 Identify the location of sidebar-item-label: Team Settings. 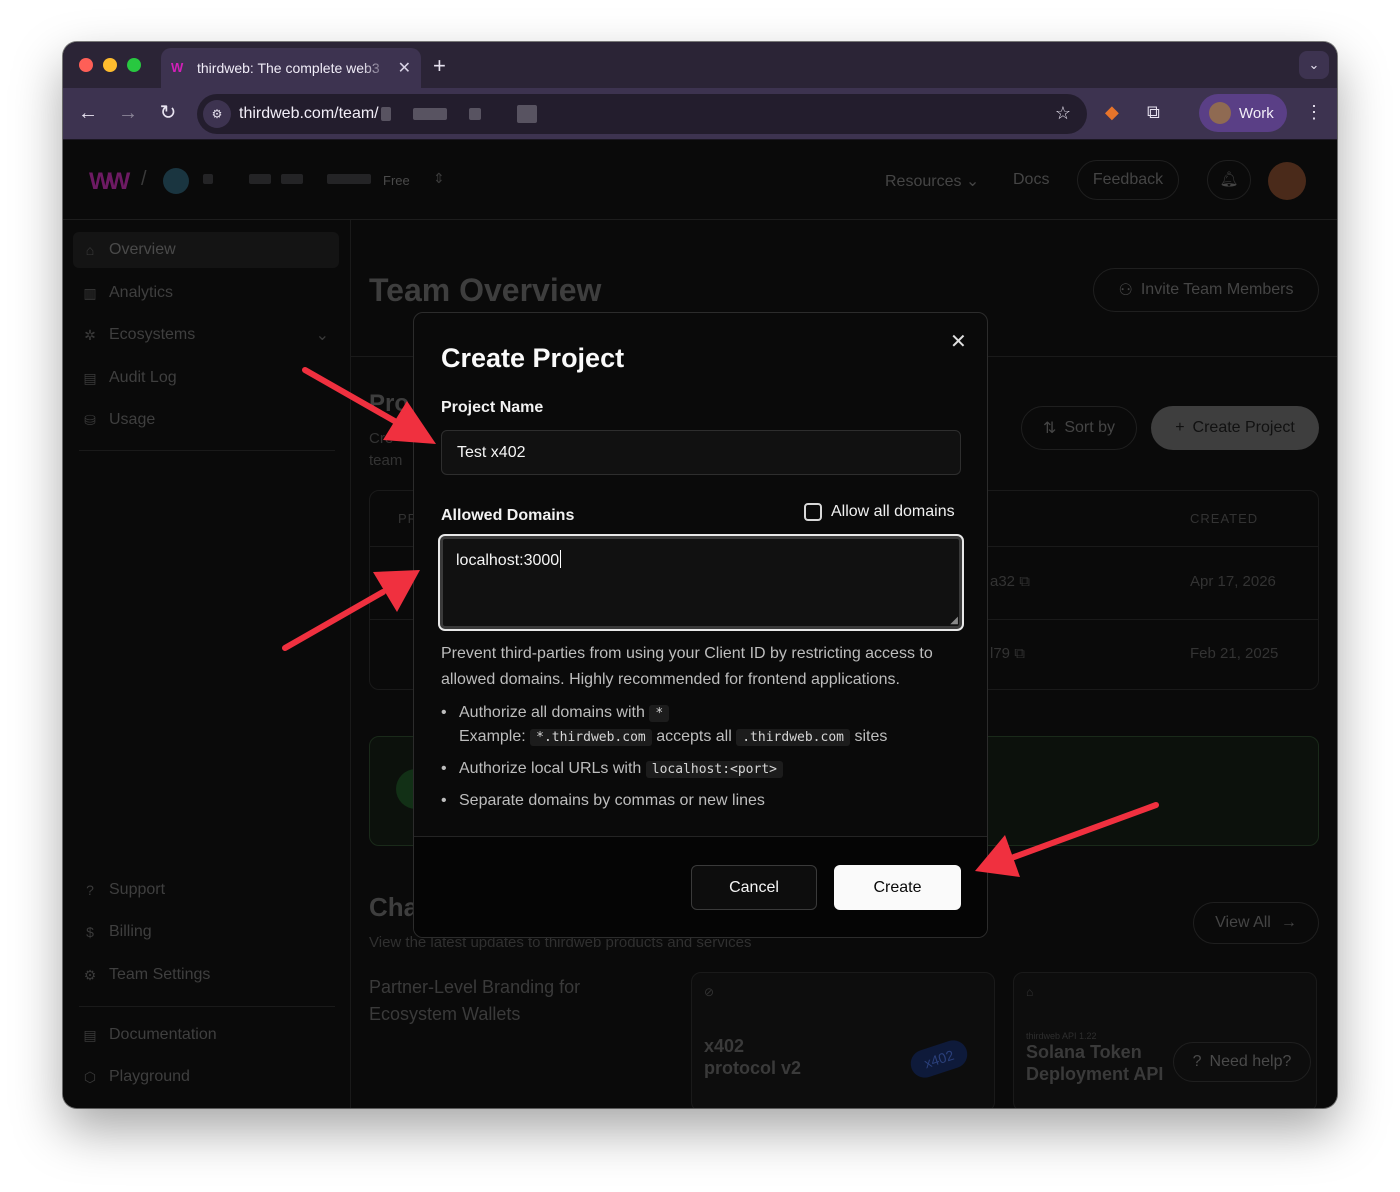
(160, 974).